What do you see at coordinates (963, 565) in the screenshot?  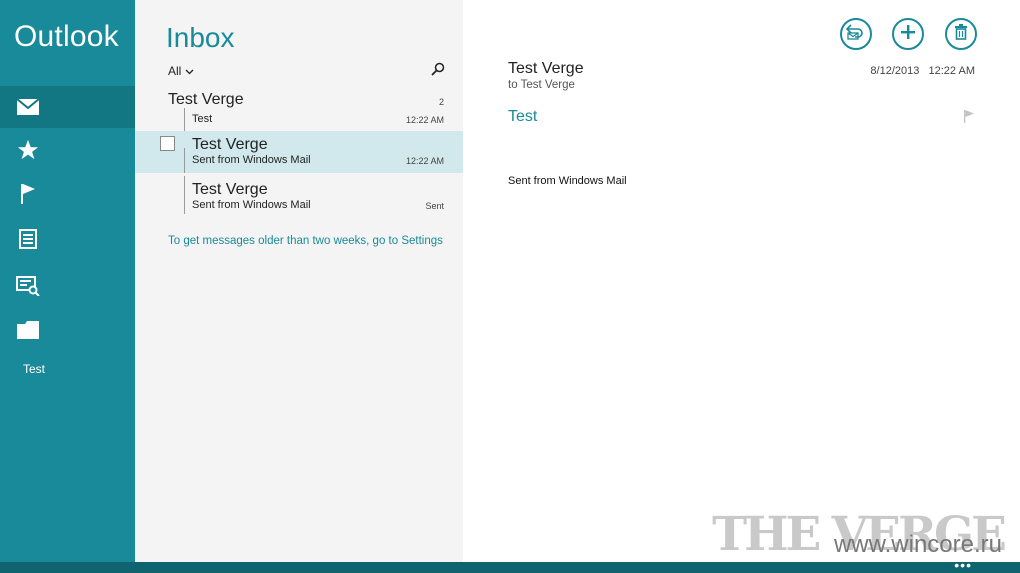 I see `more-icon: •••` at bounding box center [963, 565].